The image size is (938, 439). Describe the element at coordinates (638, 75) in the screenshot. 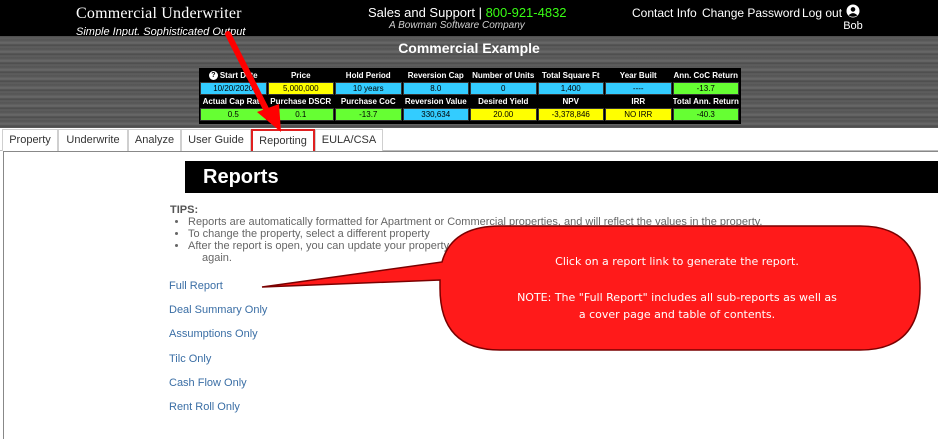

I see `metric-label-year-built: Year Built` at that location.